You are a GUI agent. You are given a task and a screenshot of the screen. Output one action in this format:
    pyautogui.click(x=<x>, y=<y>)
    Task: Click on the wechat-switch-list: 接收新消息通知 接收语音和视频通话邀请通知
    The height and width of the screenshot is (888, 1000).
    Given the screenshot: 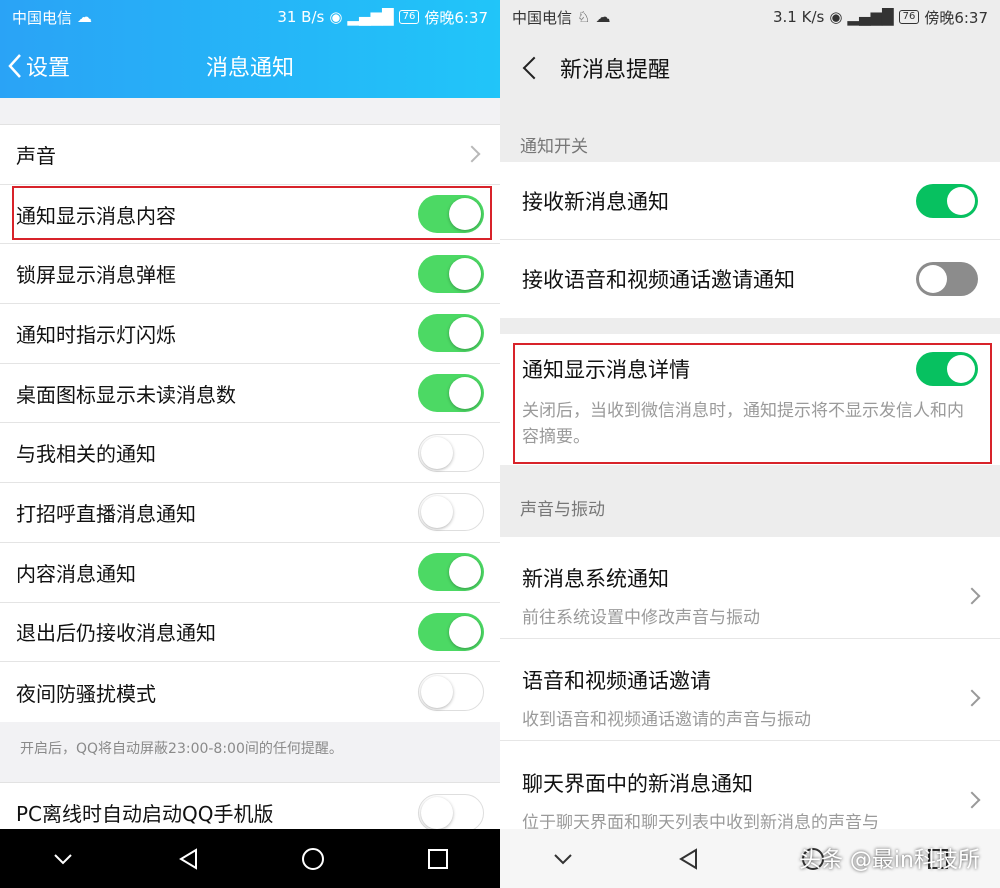 What is the action you would take?
    pyautogui.click(x=750, y=240)
    